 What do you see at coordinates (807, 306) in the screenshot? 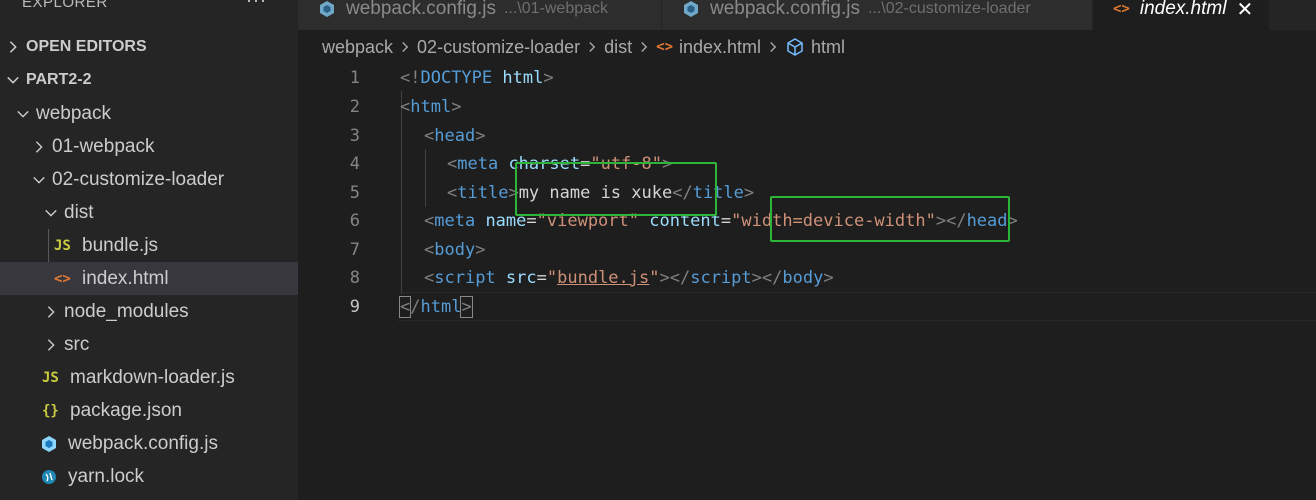
I see `code-line-current: 9 </html>` at bounding box center [807, 306].